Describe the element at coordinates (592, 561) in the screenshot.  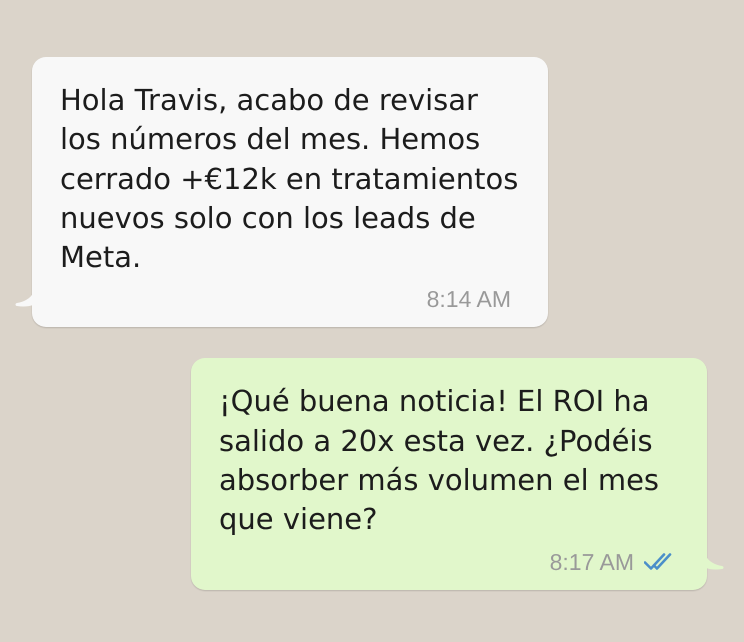
I see `message-time: 8:17 AM` at that location.